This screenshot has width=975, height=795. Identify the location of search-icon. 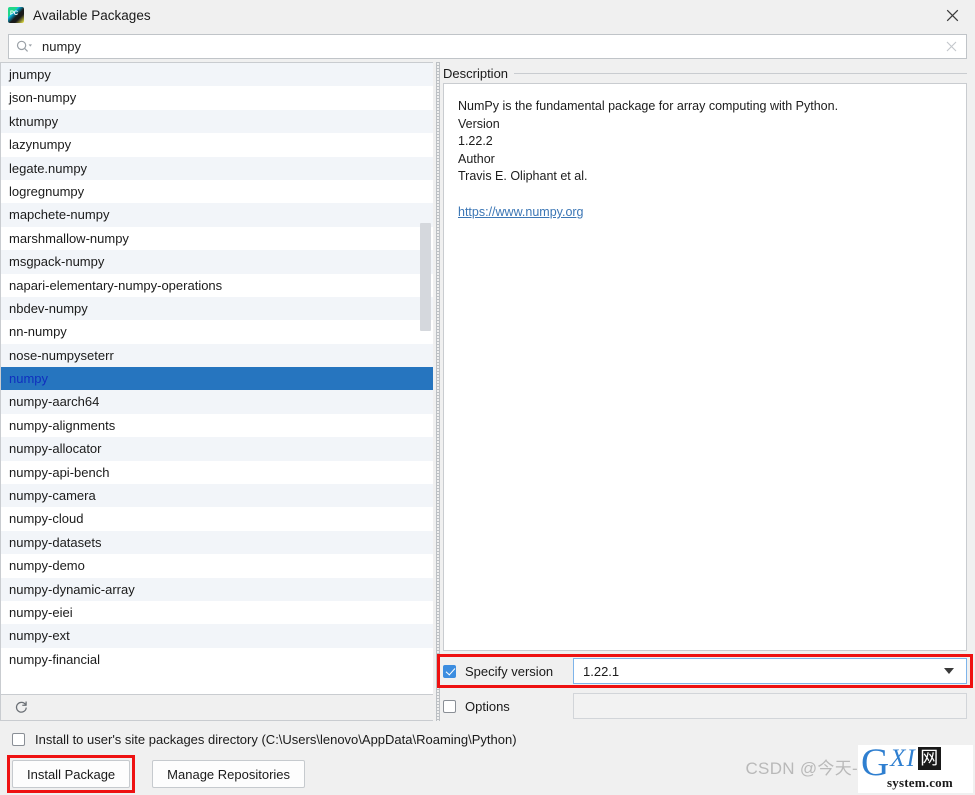
(24, 46).